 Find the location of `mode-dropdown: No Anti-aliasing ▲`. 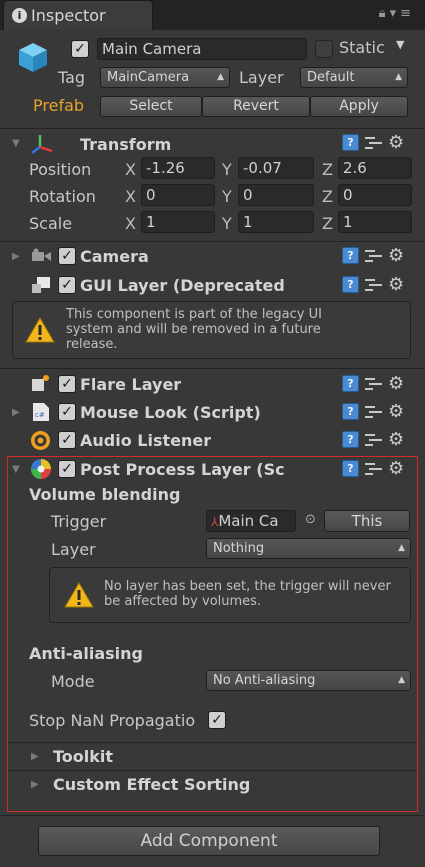

mode-dropdown: No Anti-aliasing ▲ is located at coordinates (308, 680).